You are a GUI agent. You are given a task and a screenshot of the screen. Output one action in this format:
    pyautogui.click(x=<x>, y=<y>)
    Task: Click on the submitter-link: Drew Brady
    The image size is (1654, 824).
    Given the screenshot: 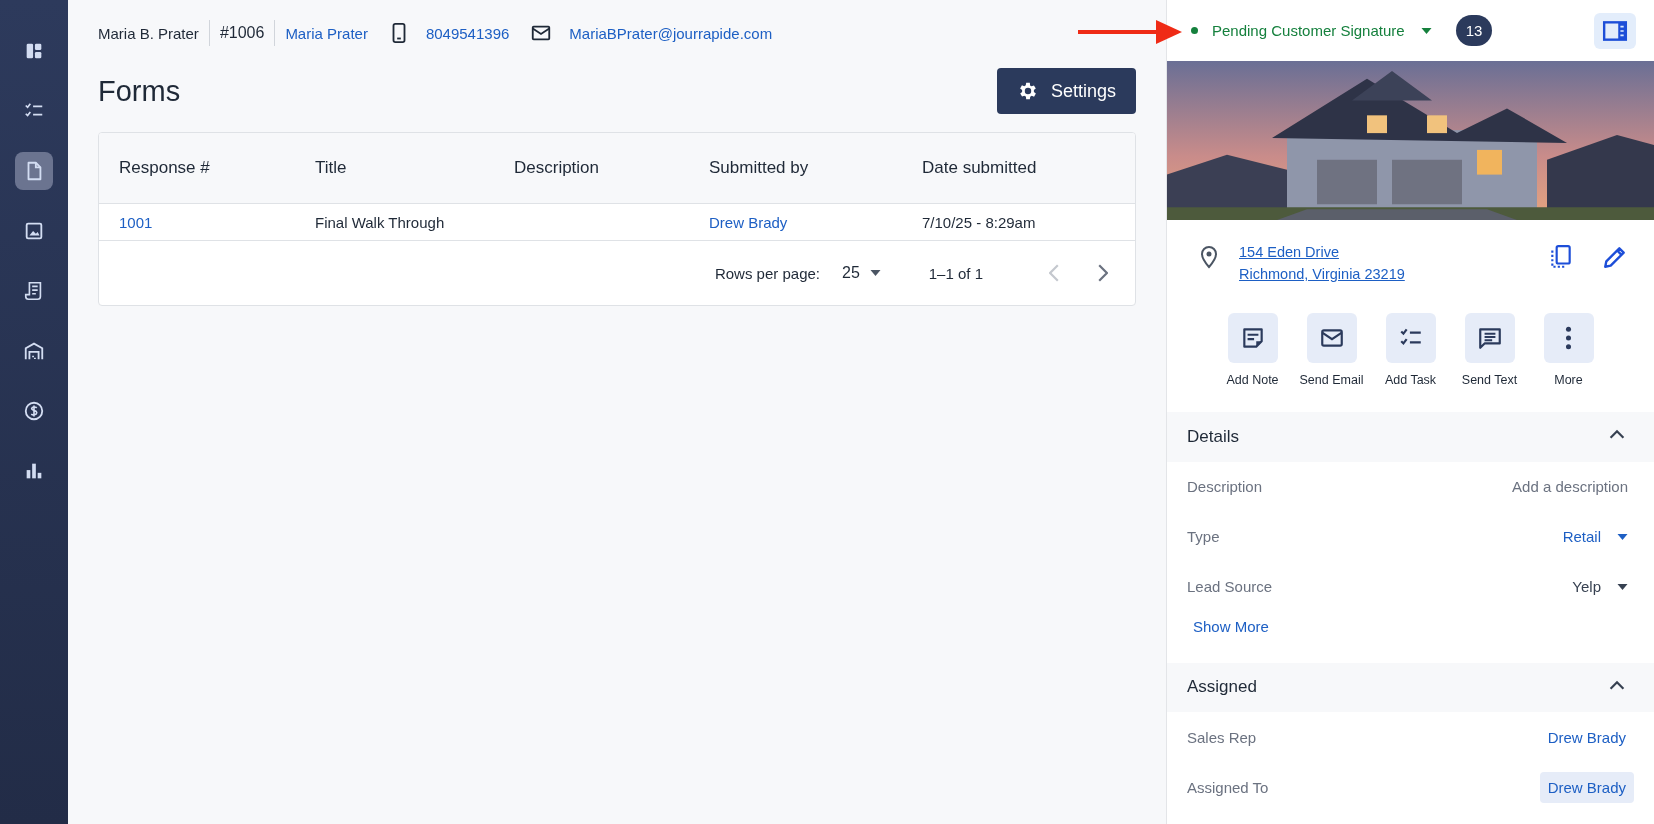 What is the action you would take?
    pyautogui.click(x=748, y=222)
    